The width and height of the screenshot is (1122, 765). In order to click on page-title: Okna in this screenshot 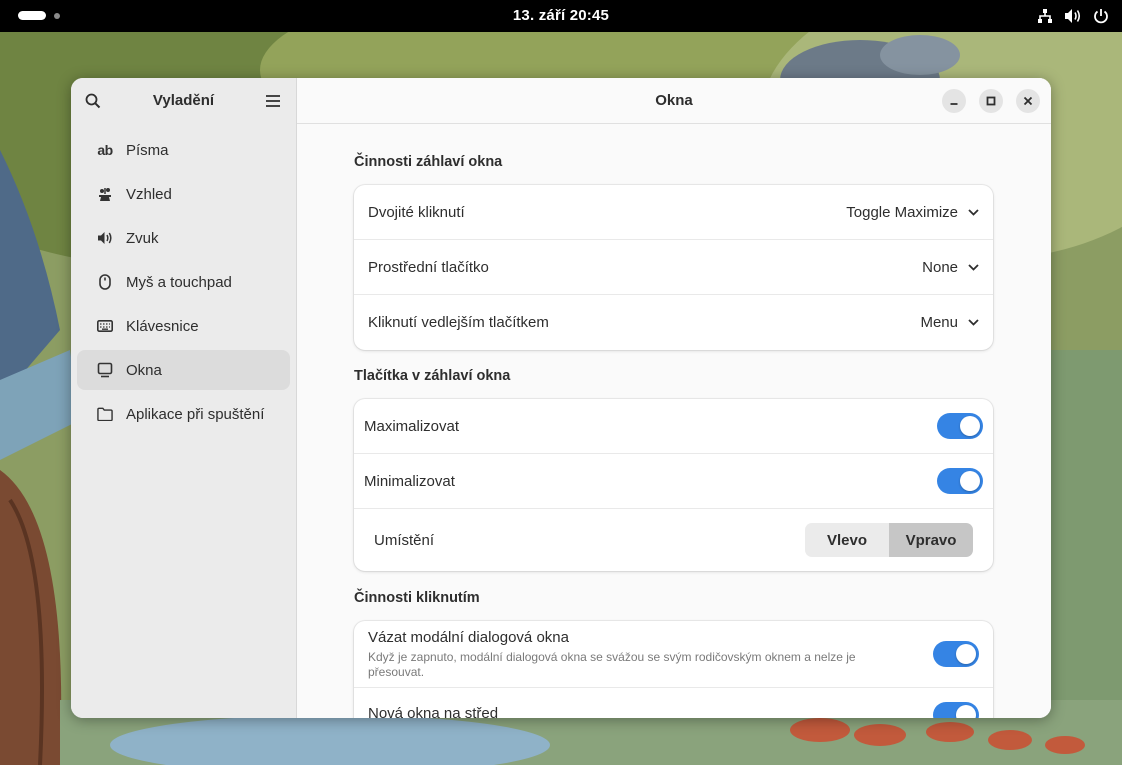, I will do `click(674, 100)`.